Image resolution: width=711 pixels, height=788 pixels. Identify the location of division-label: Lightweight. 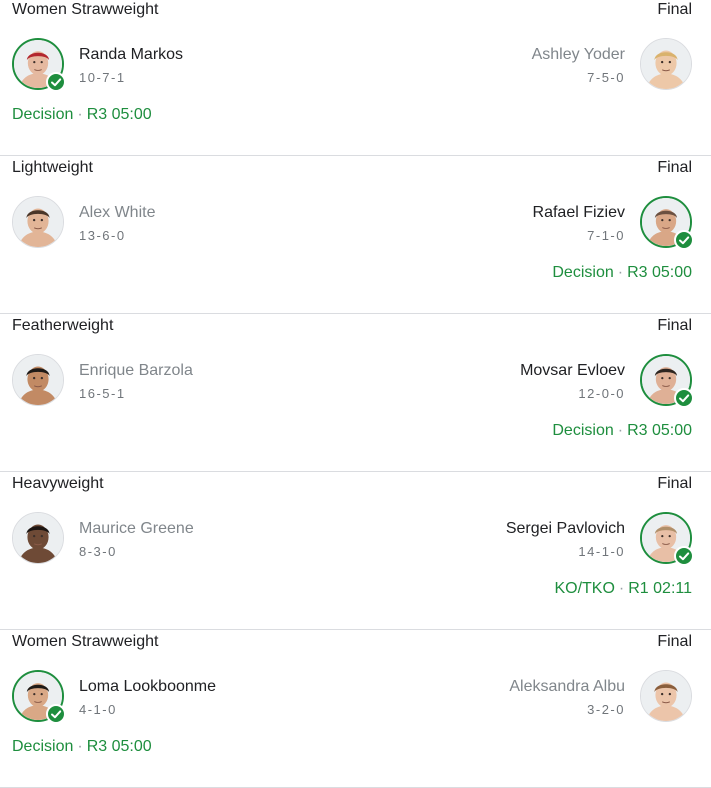
(52, 167).